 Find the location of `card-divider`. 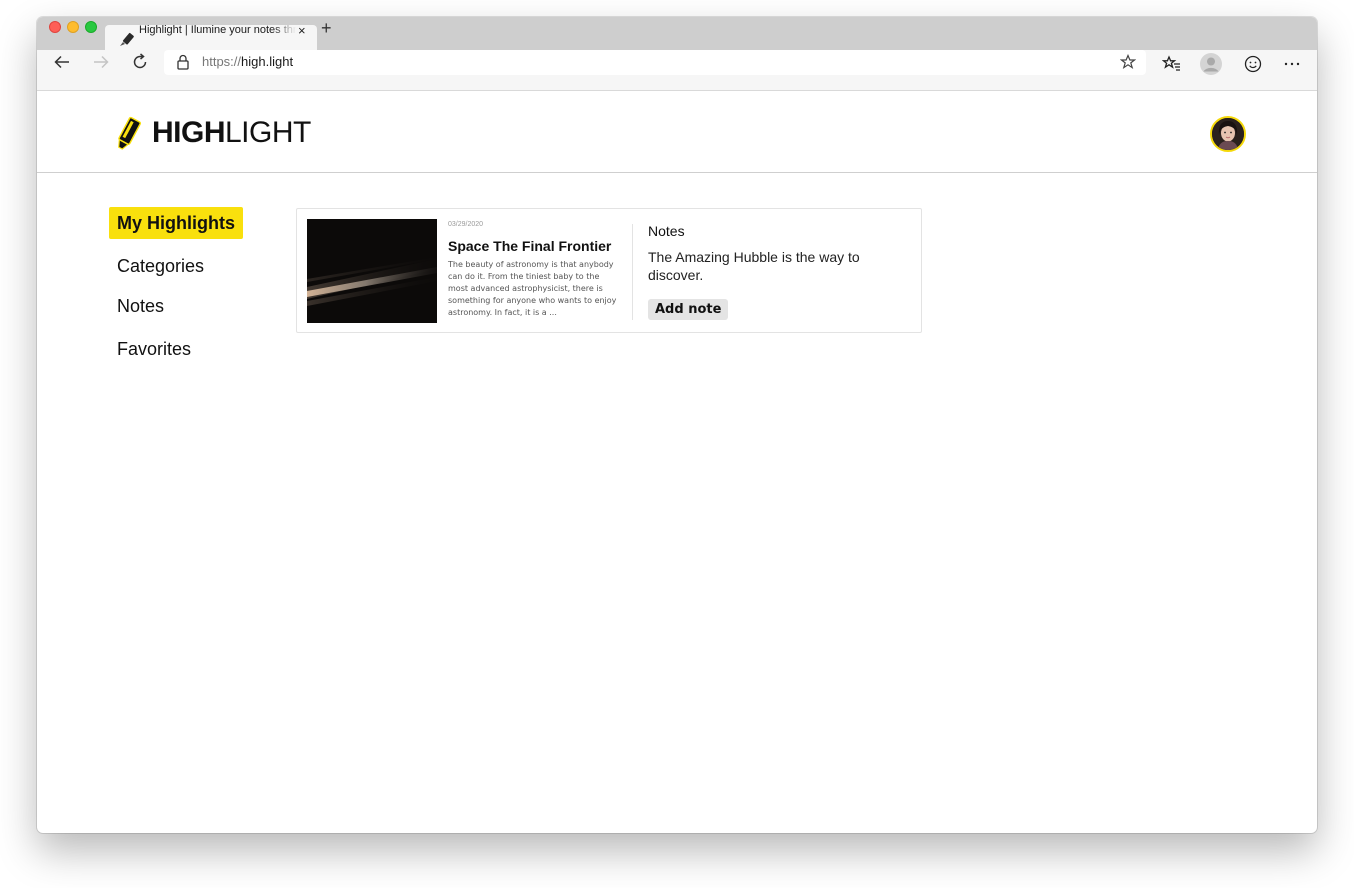

card-divider is located at coordinates (632, 272).